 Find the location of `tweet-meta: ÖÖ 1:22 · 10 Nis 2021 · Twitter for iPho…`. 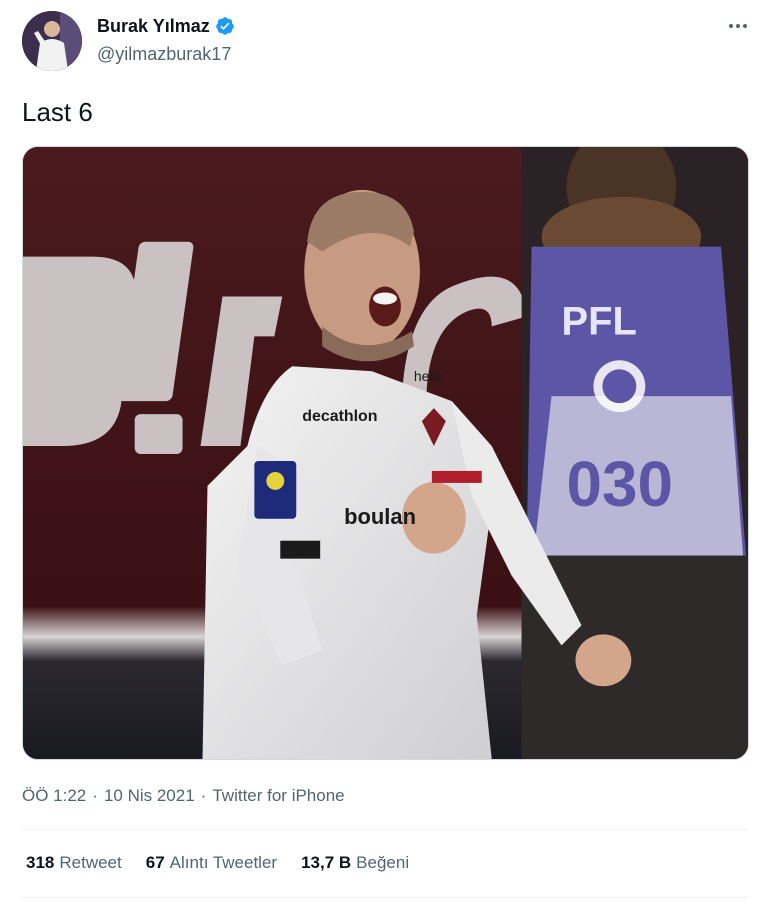

tweet-meta: ÖÖ 1:22 · 10 Nis 2021 · Twitter for iPho… is located at coordinates (183, 796).